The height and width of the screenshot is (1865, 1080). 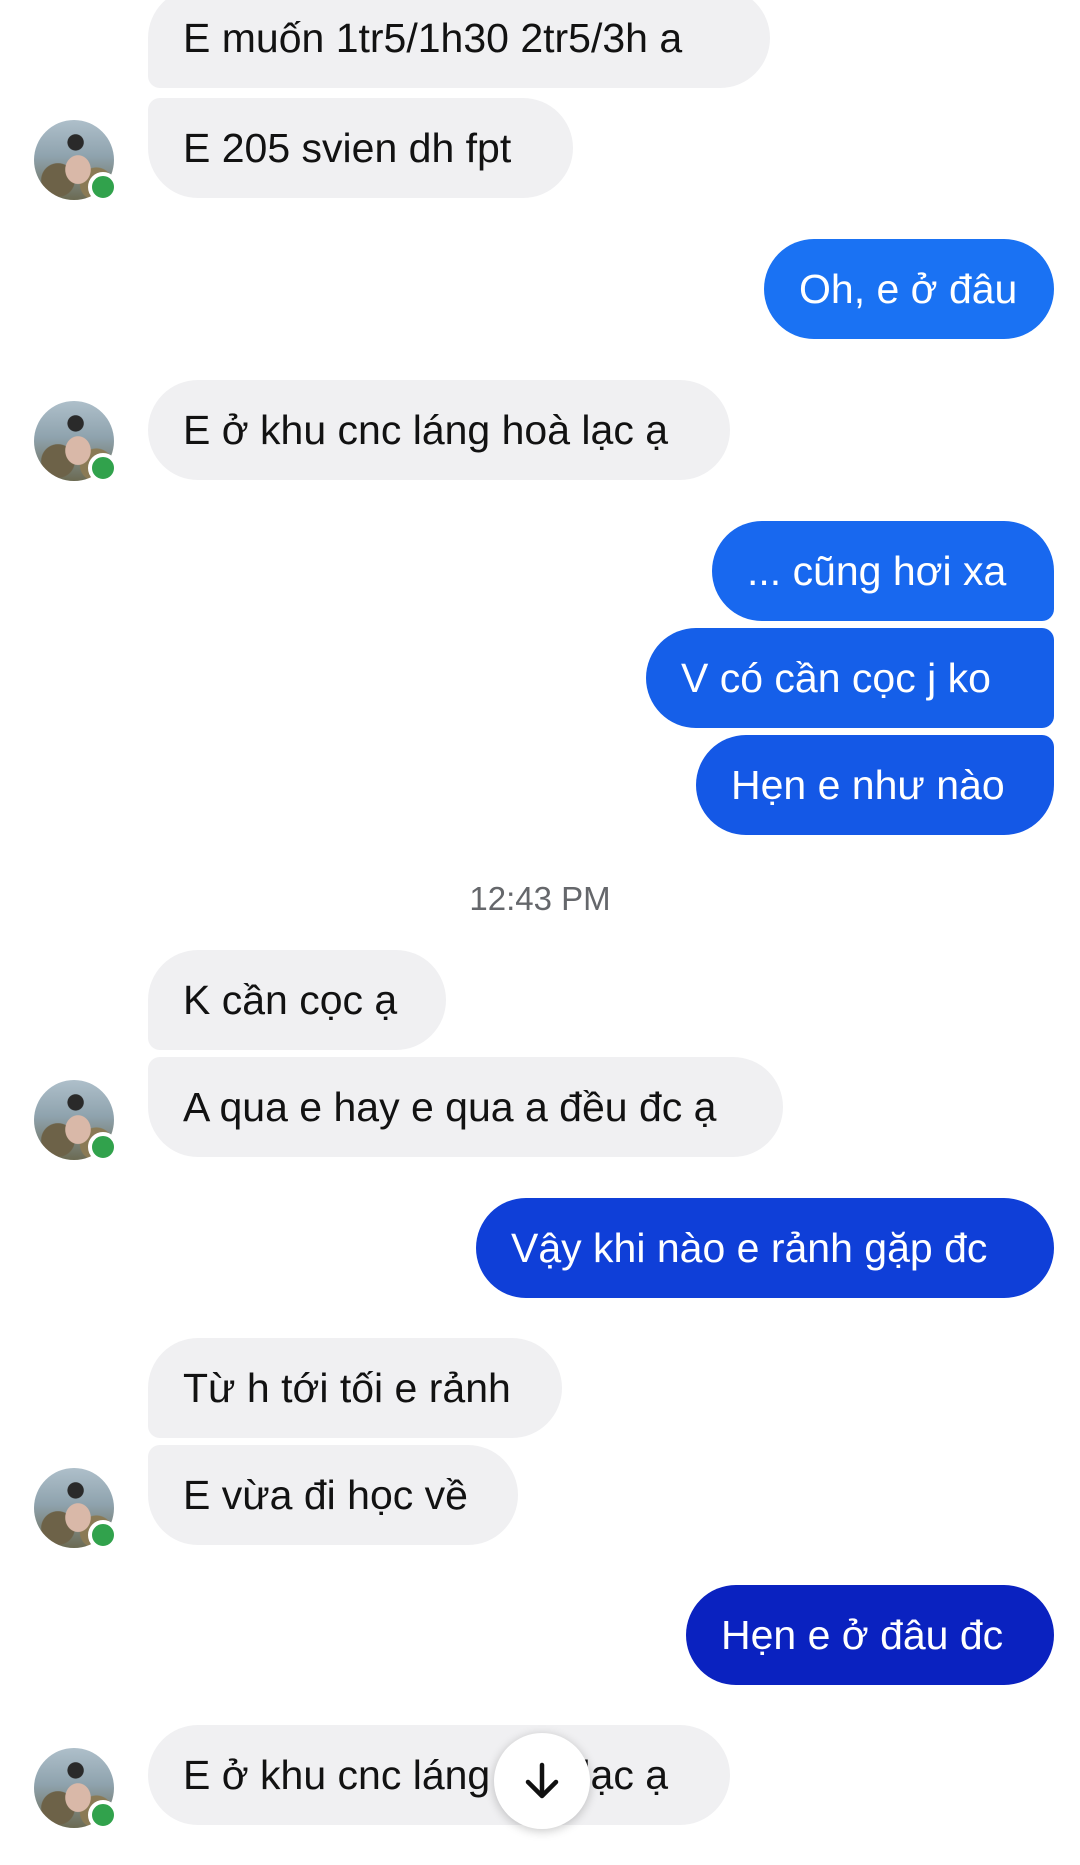 I want to click on message-text: E vừa đi học về, so click(x=325, y=1494).